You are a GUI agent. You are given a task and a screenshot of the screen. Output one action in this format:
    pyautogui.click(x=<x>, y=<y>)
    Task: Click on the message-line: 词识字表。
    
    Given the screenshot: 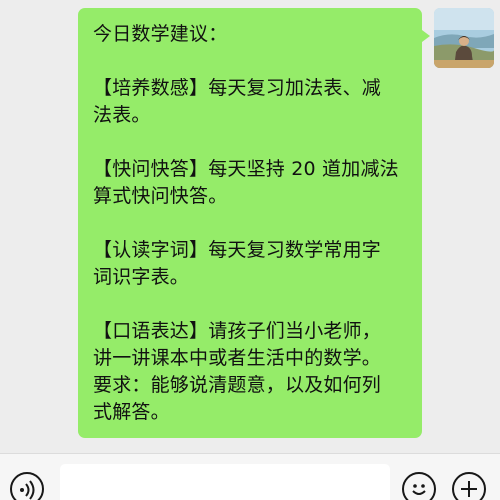 What is the action you would take?
    pyautogui.click(x=141, y=277)
    